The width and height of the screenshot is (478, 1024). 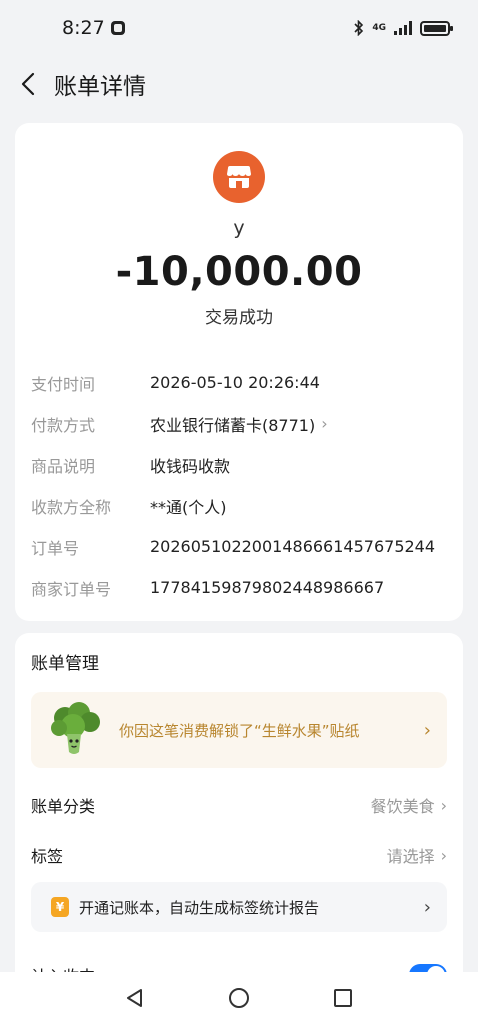 I want to click on status-time: 8:27, so click(x=83, y=28).